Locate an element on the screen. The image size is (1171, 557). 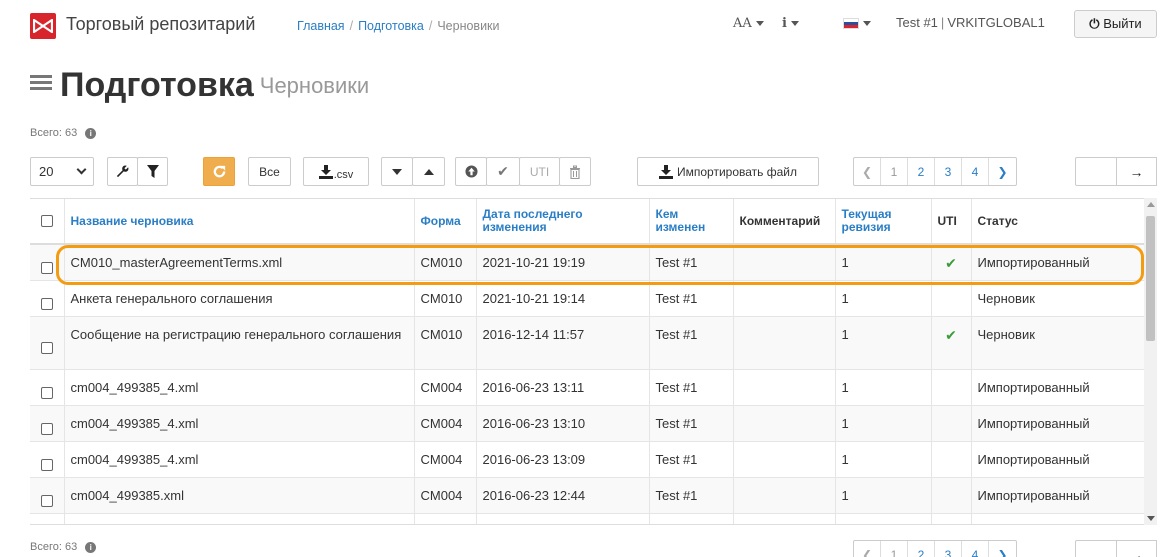
logout-label: Выйти is located at coordinates (1122, 23).